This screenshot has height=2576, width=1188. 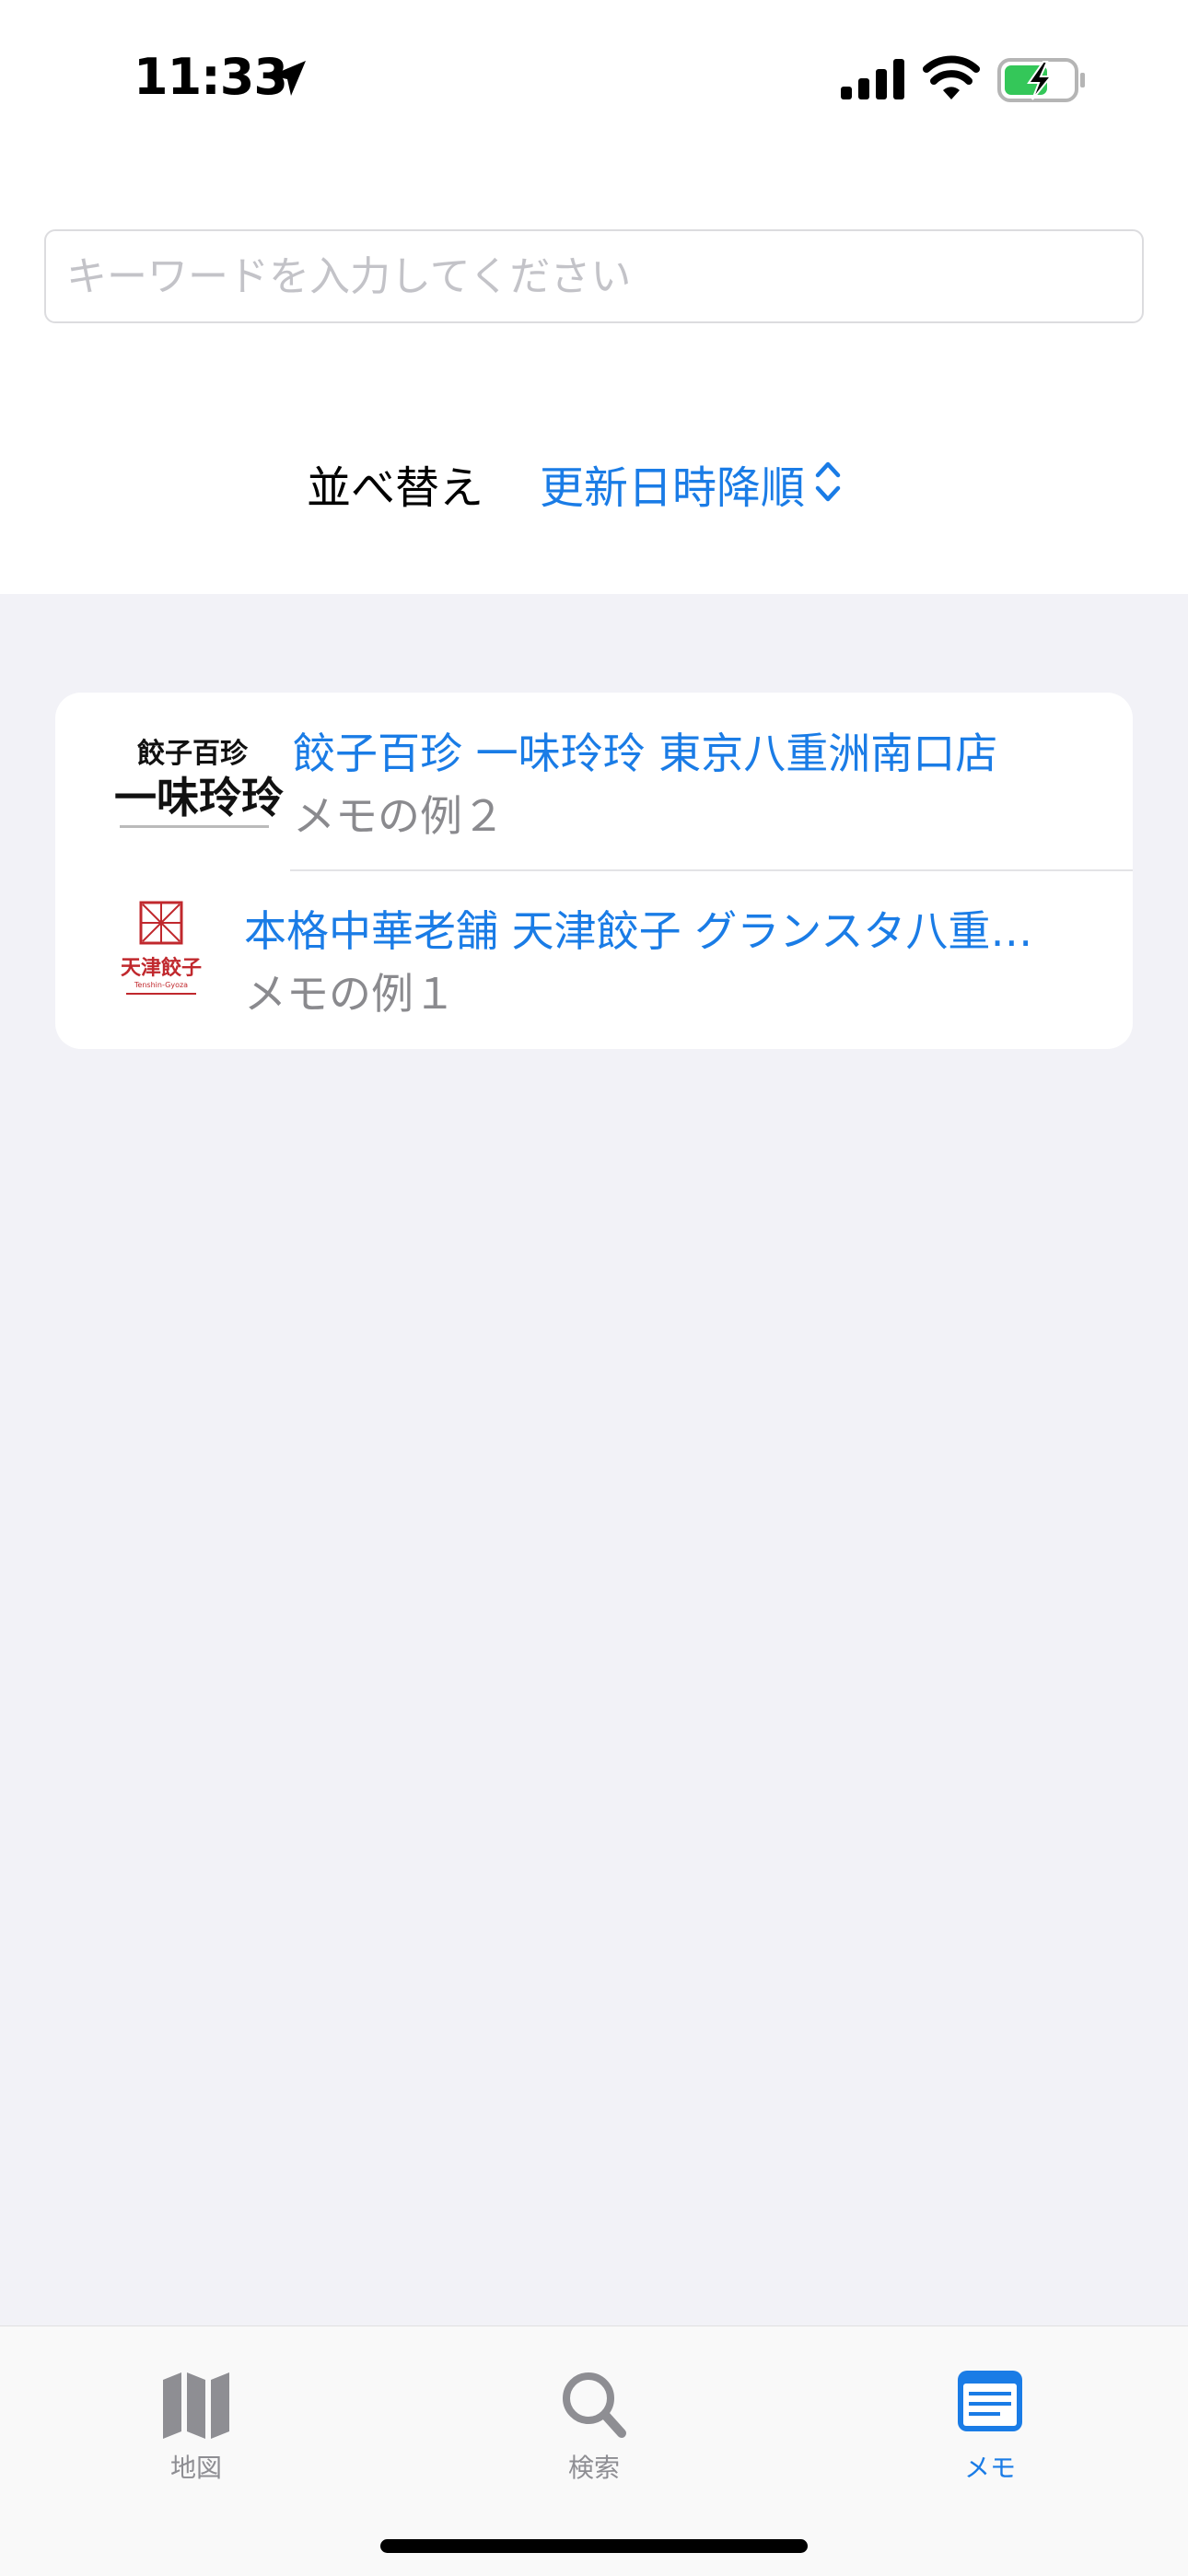 I want to click on magnifier-icon, so click(x=594, y=2405).